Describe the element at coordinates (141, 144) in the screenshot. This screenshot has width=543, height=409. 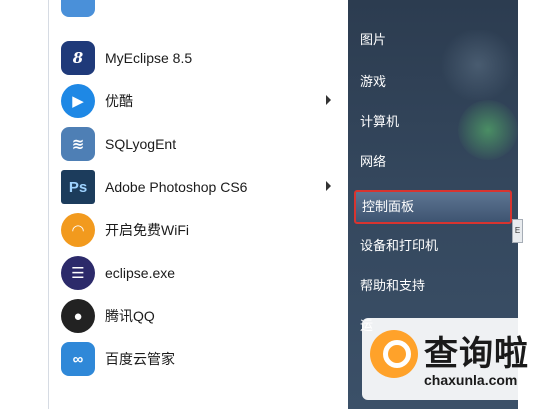
I see `program-label: SQLyogEnt` at that location.